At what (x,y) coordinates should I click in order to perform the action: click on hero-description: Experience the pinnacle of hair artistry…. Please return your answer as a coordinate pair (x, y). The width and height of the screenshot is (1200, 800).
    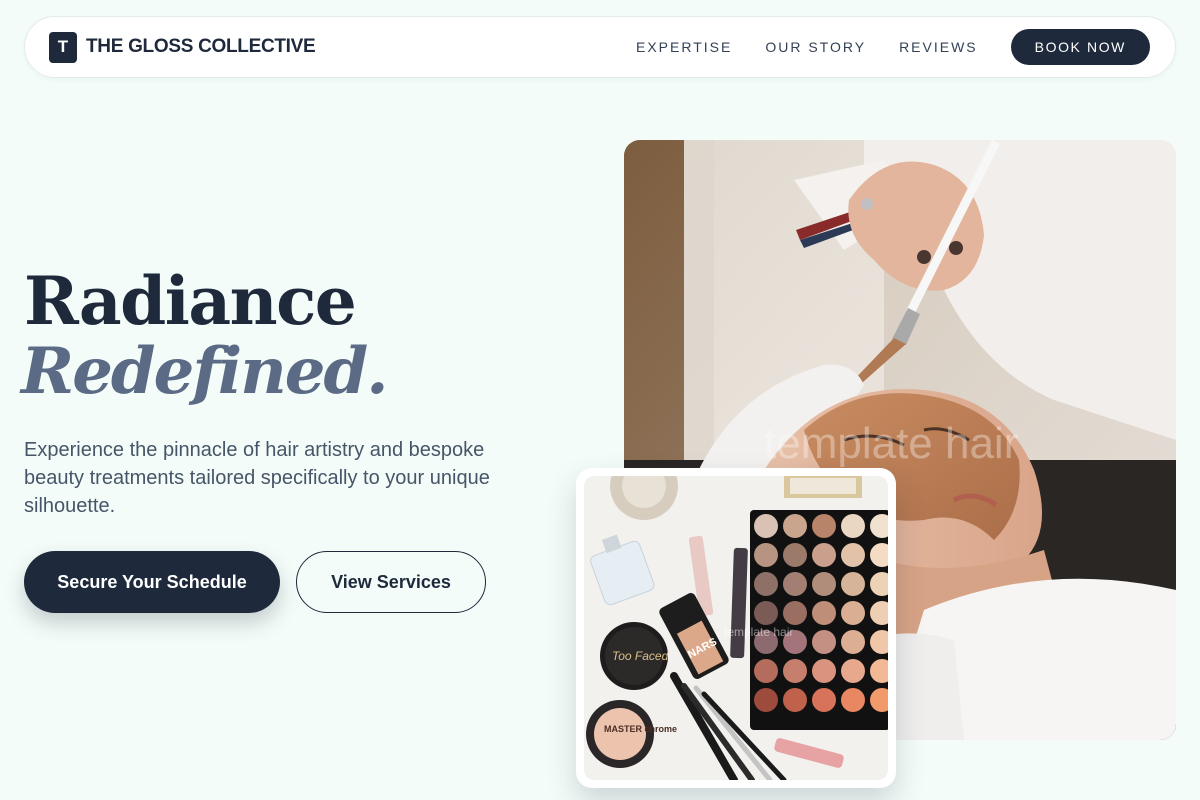
    Looking at the image, I should click on (257, 478).